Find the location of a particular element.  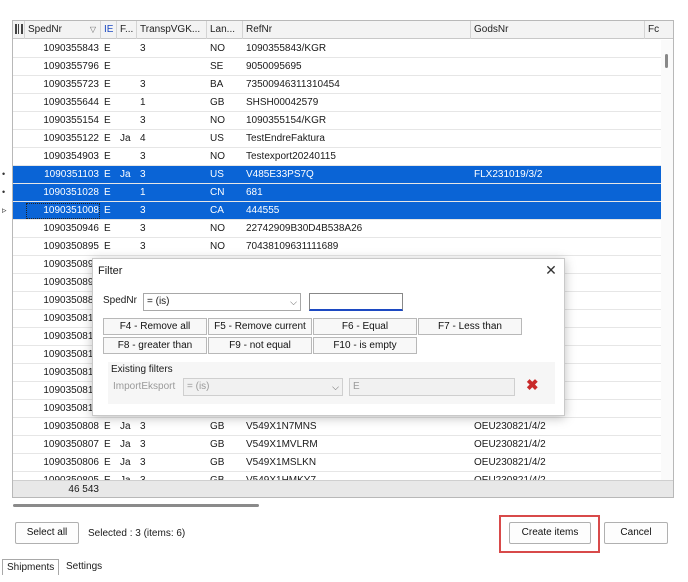

col-header-spednr: SpedNr ▽ is located at coordinates (63, 30).